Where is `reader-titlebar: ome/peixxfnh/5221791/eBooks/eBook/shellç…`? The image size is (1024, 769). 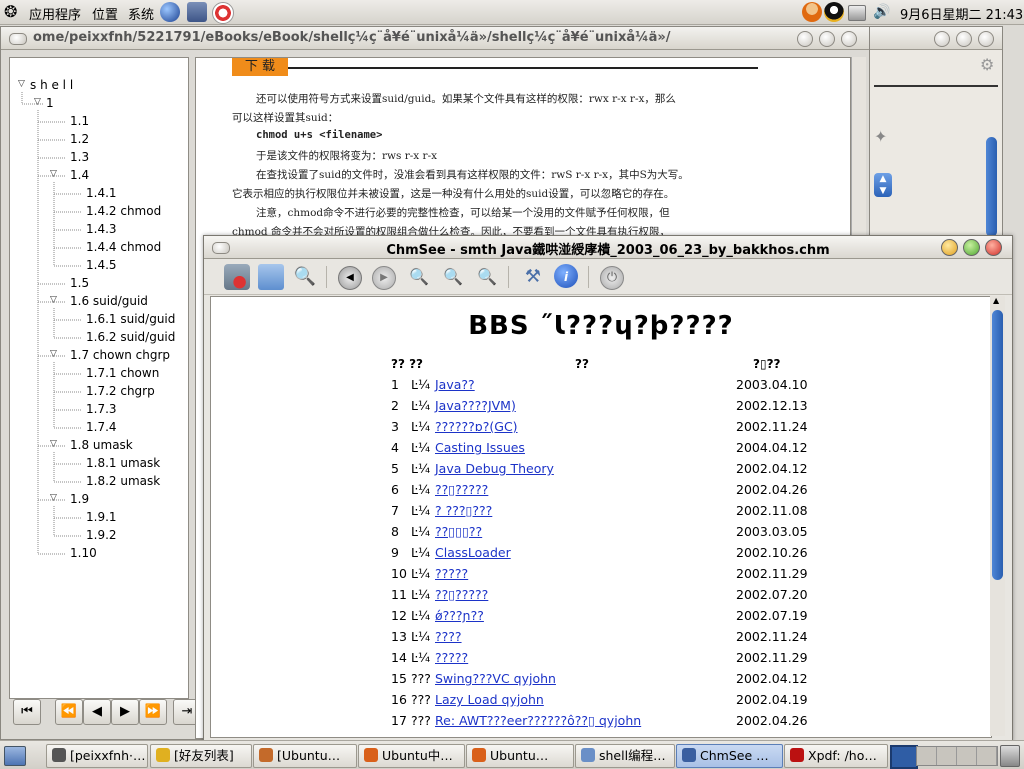
reader-titlebar: ome/peixxfnh/5221791/eBooks/eBook/shellç… is located at coordinates (435, 38).